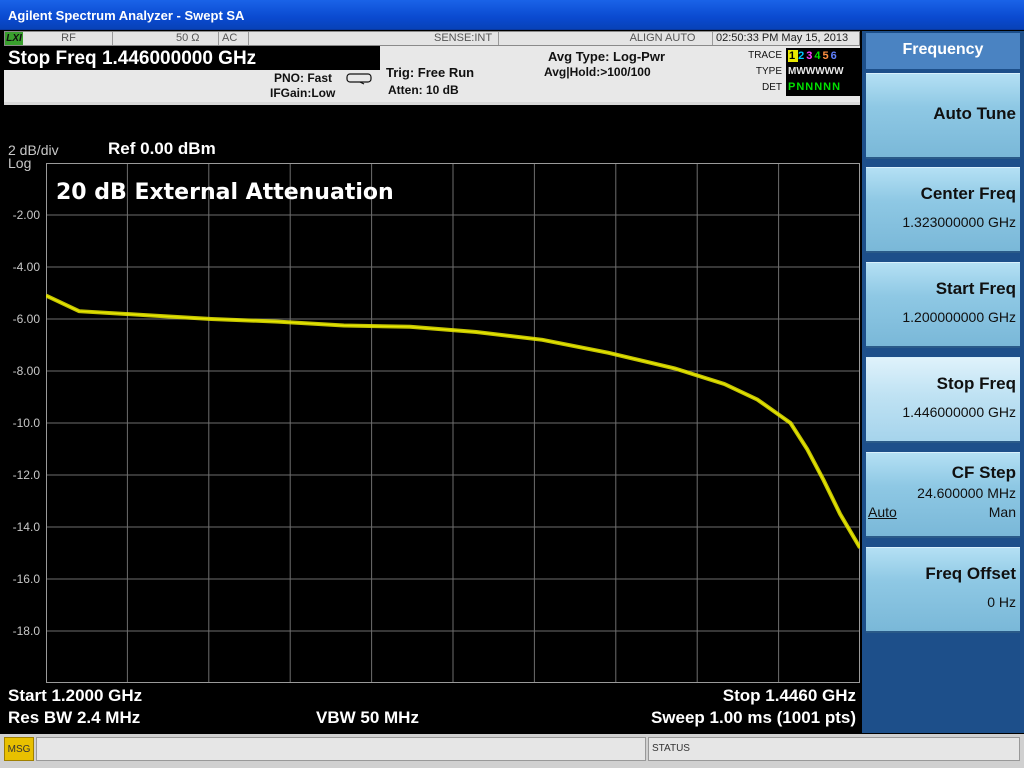  Describe the element at coordinates (192, 58) in the screenshot. I see `active-function-readout: Stop Freq 1.446000000 GHz` at that location.